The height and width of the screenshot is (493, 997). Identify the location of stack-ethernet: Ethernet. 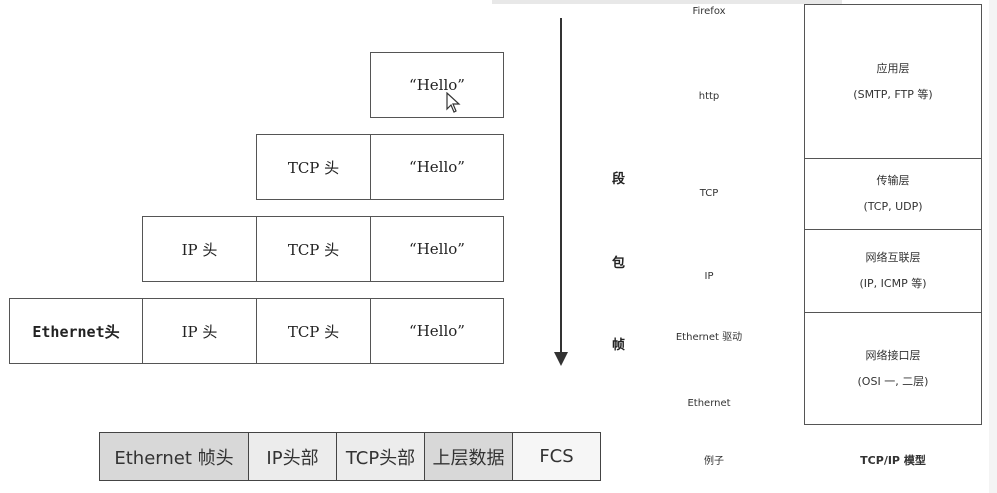
(709, 403).